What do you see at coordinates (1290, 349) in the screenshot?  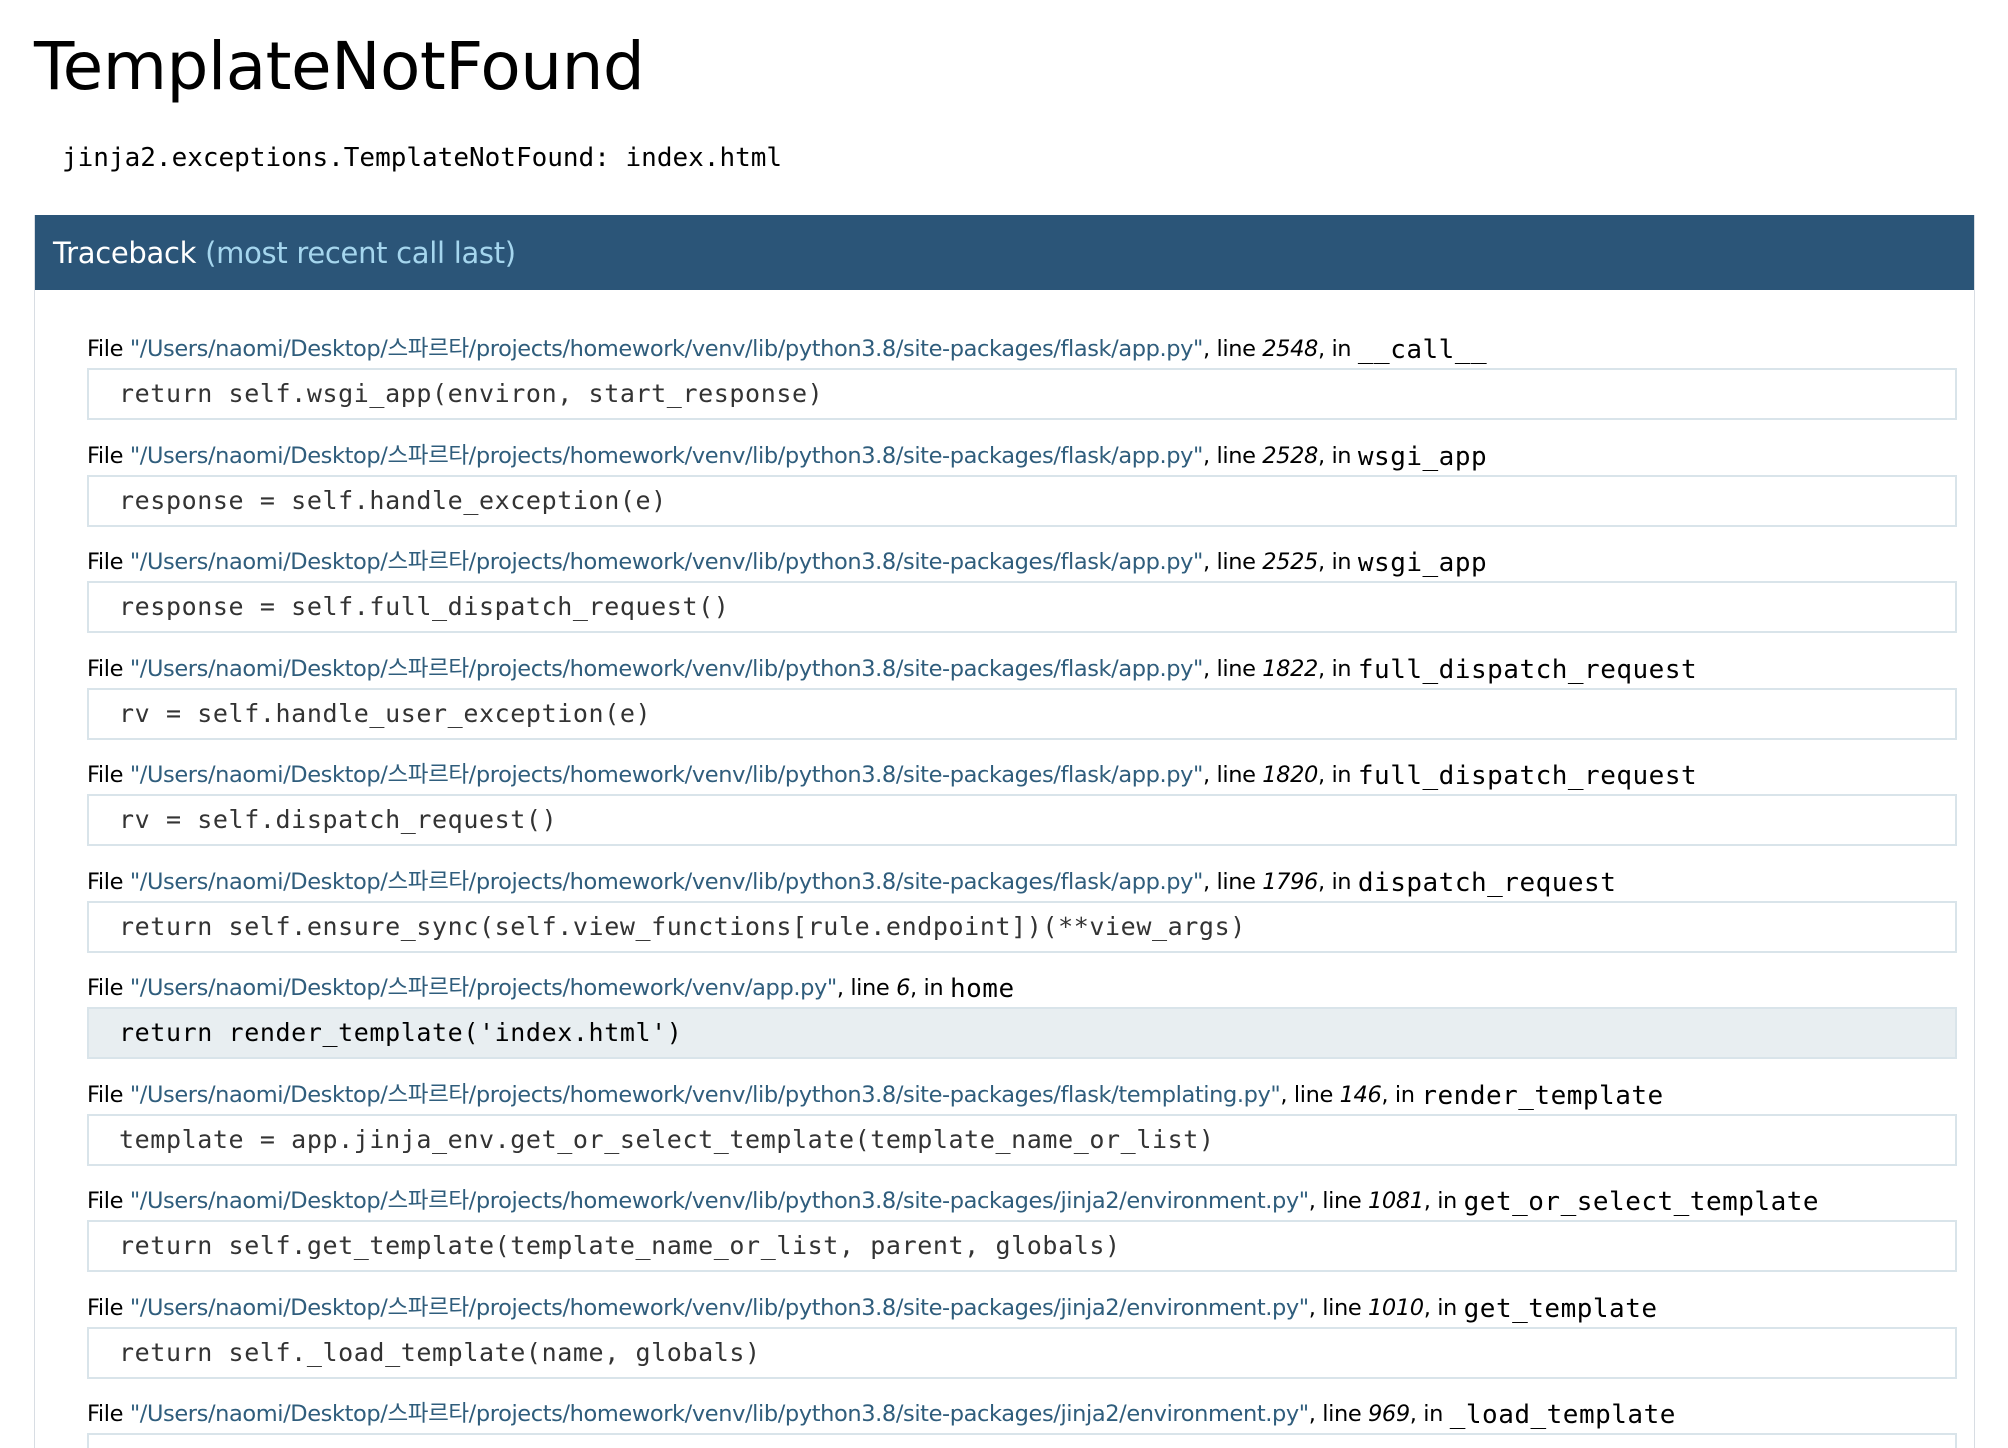 I see `frame-line-number: 2548` at bounding box center [1290, 349].